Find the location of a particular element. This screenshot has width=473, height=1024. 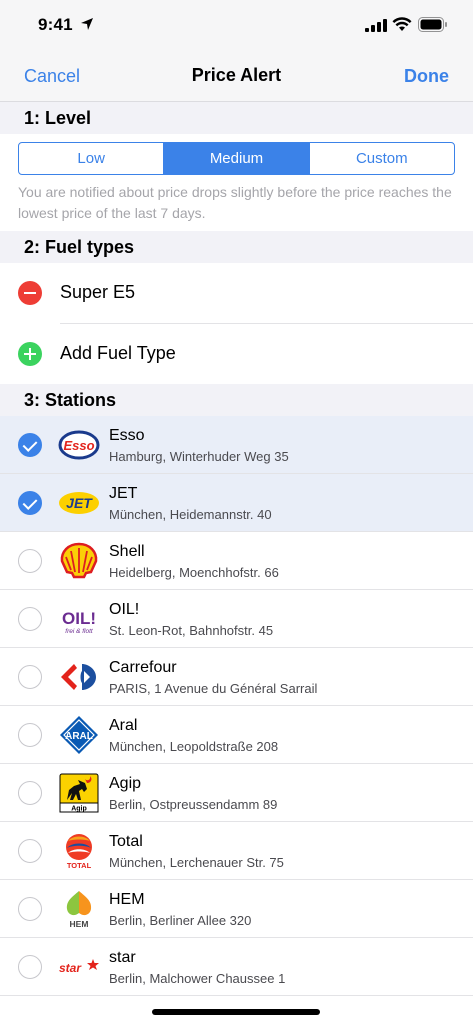

esso-logo-text: Esso is located at coordinates (78, 445).